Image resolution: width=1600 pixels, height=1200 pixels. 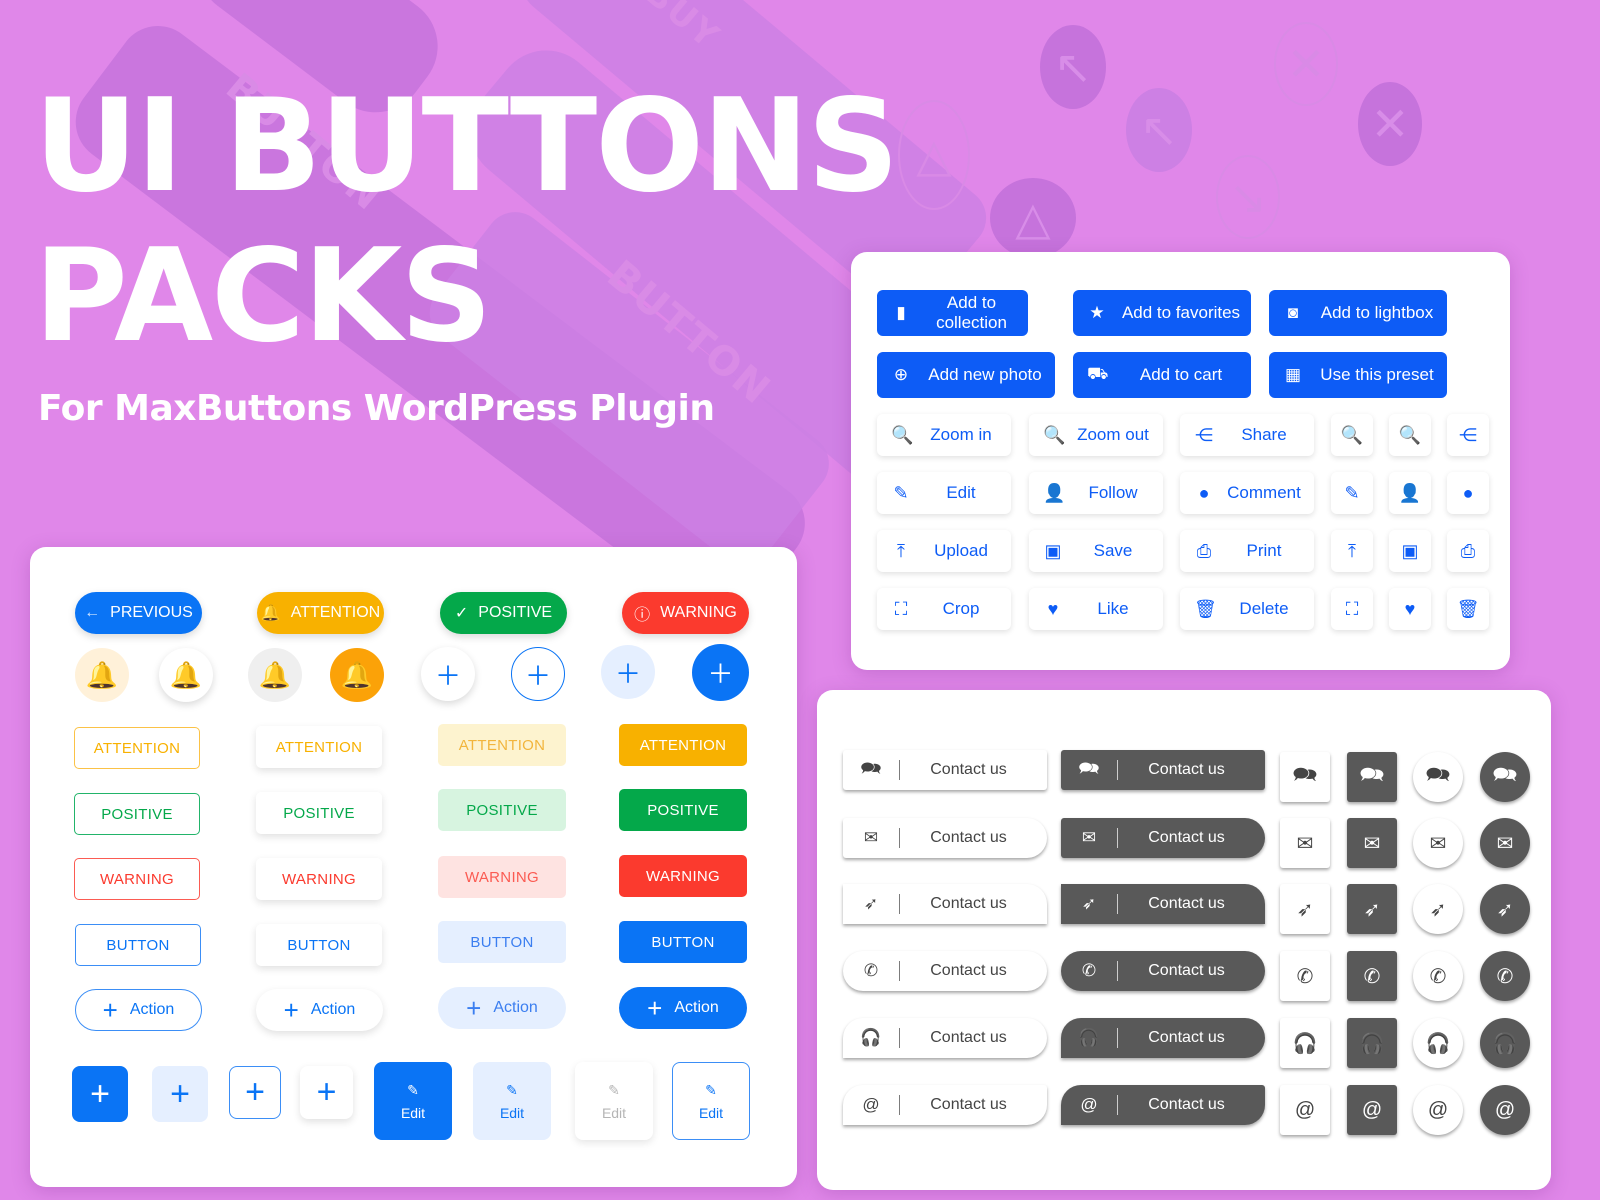 What do you see at coordinates (1096, 551) in the screenshot?
I see `save-button: ▣ Save` at bounding box center [1096, 551].